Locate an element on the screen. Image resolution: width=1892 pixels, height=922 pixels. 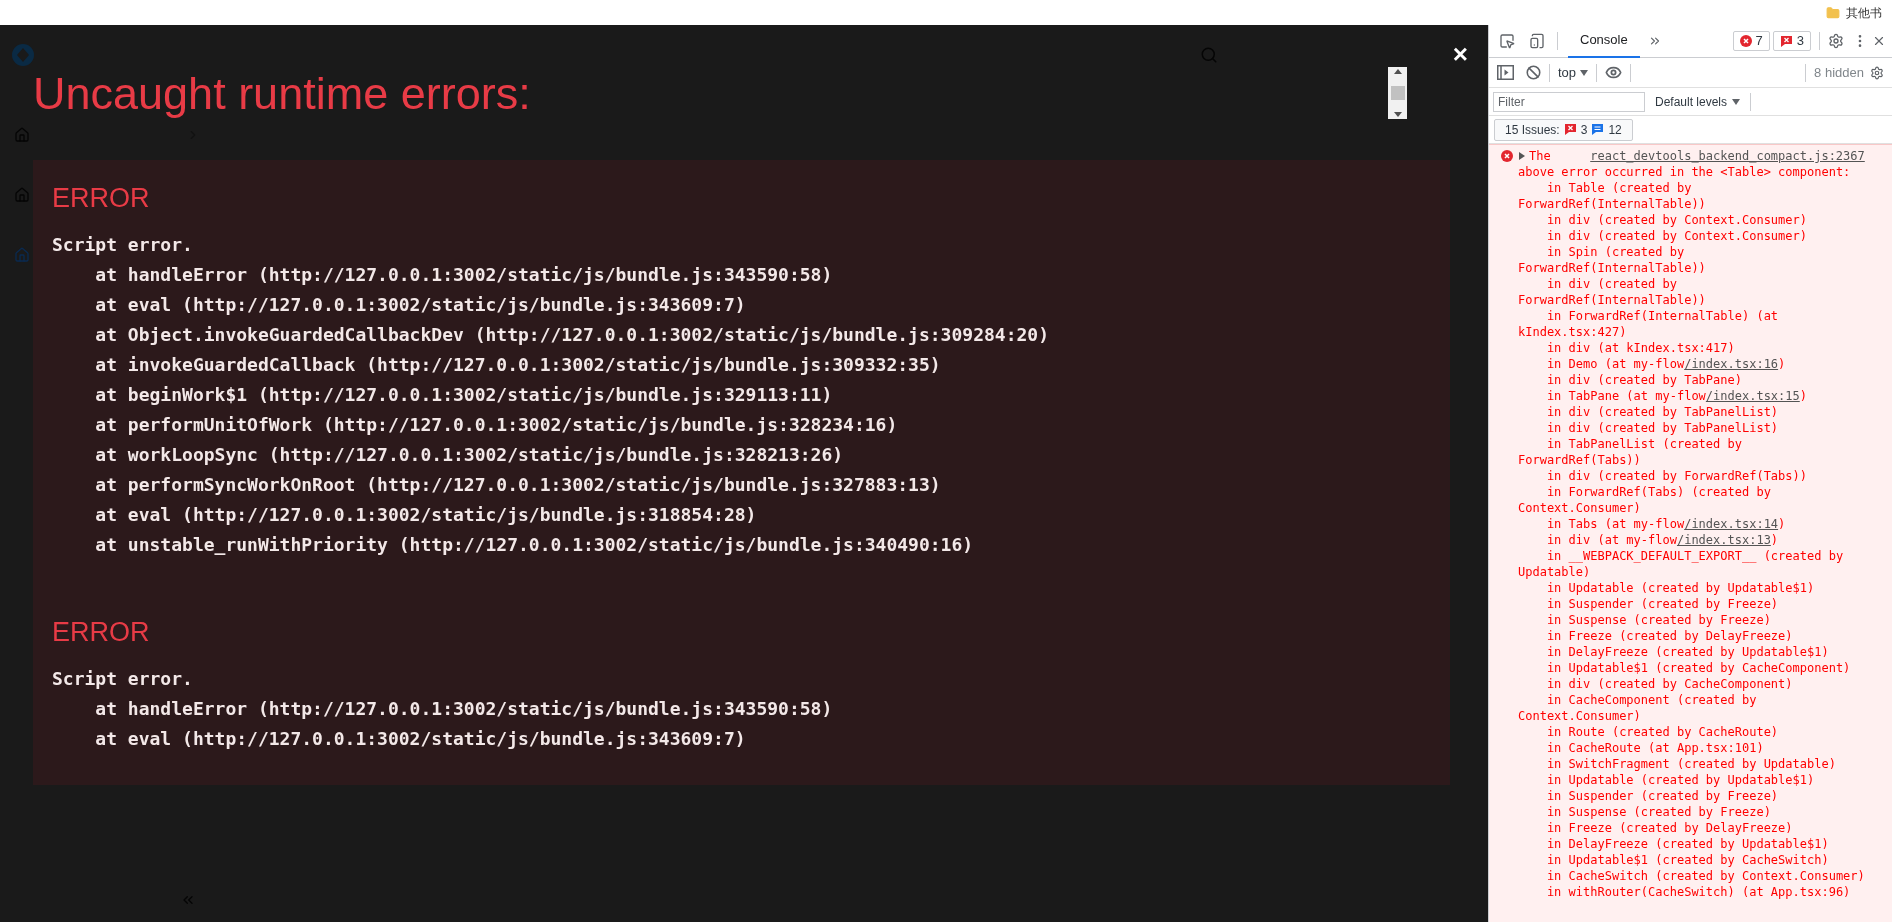
errors-counter: 7 is located at coordinates (1751, 41).